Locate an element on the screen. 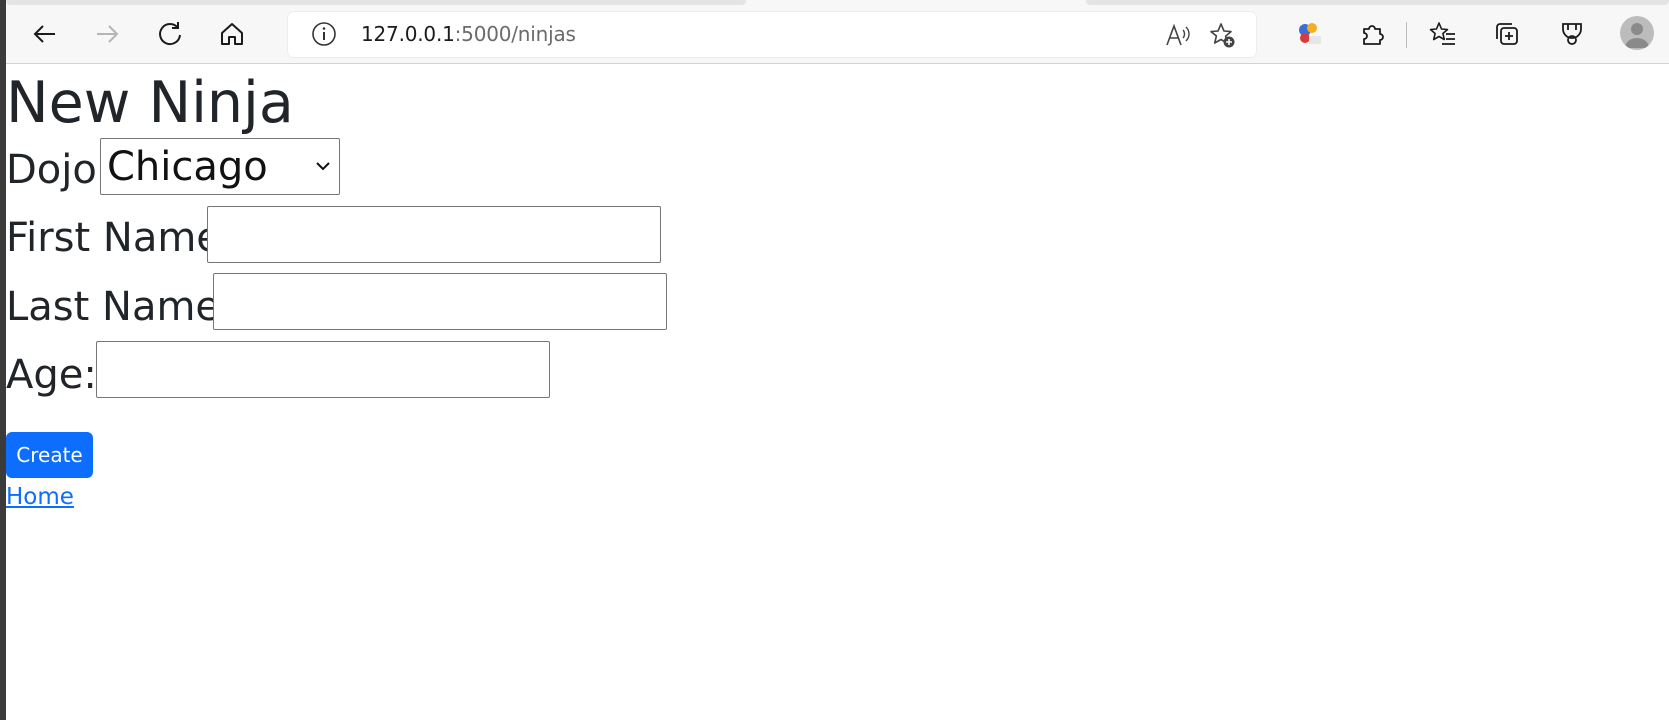 Image resolution: width=1669 pixels, height=720 pixels. extension-app-icon is located at coordinates (1310, 33).